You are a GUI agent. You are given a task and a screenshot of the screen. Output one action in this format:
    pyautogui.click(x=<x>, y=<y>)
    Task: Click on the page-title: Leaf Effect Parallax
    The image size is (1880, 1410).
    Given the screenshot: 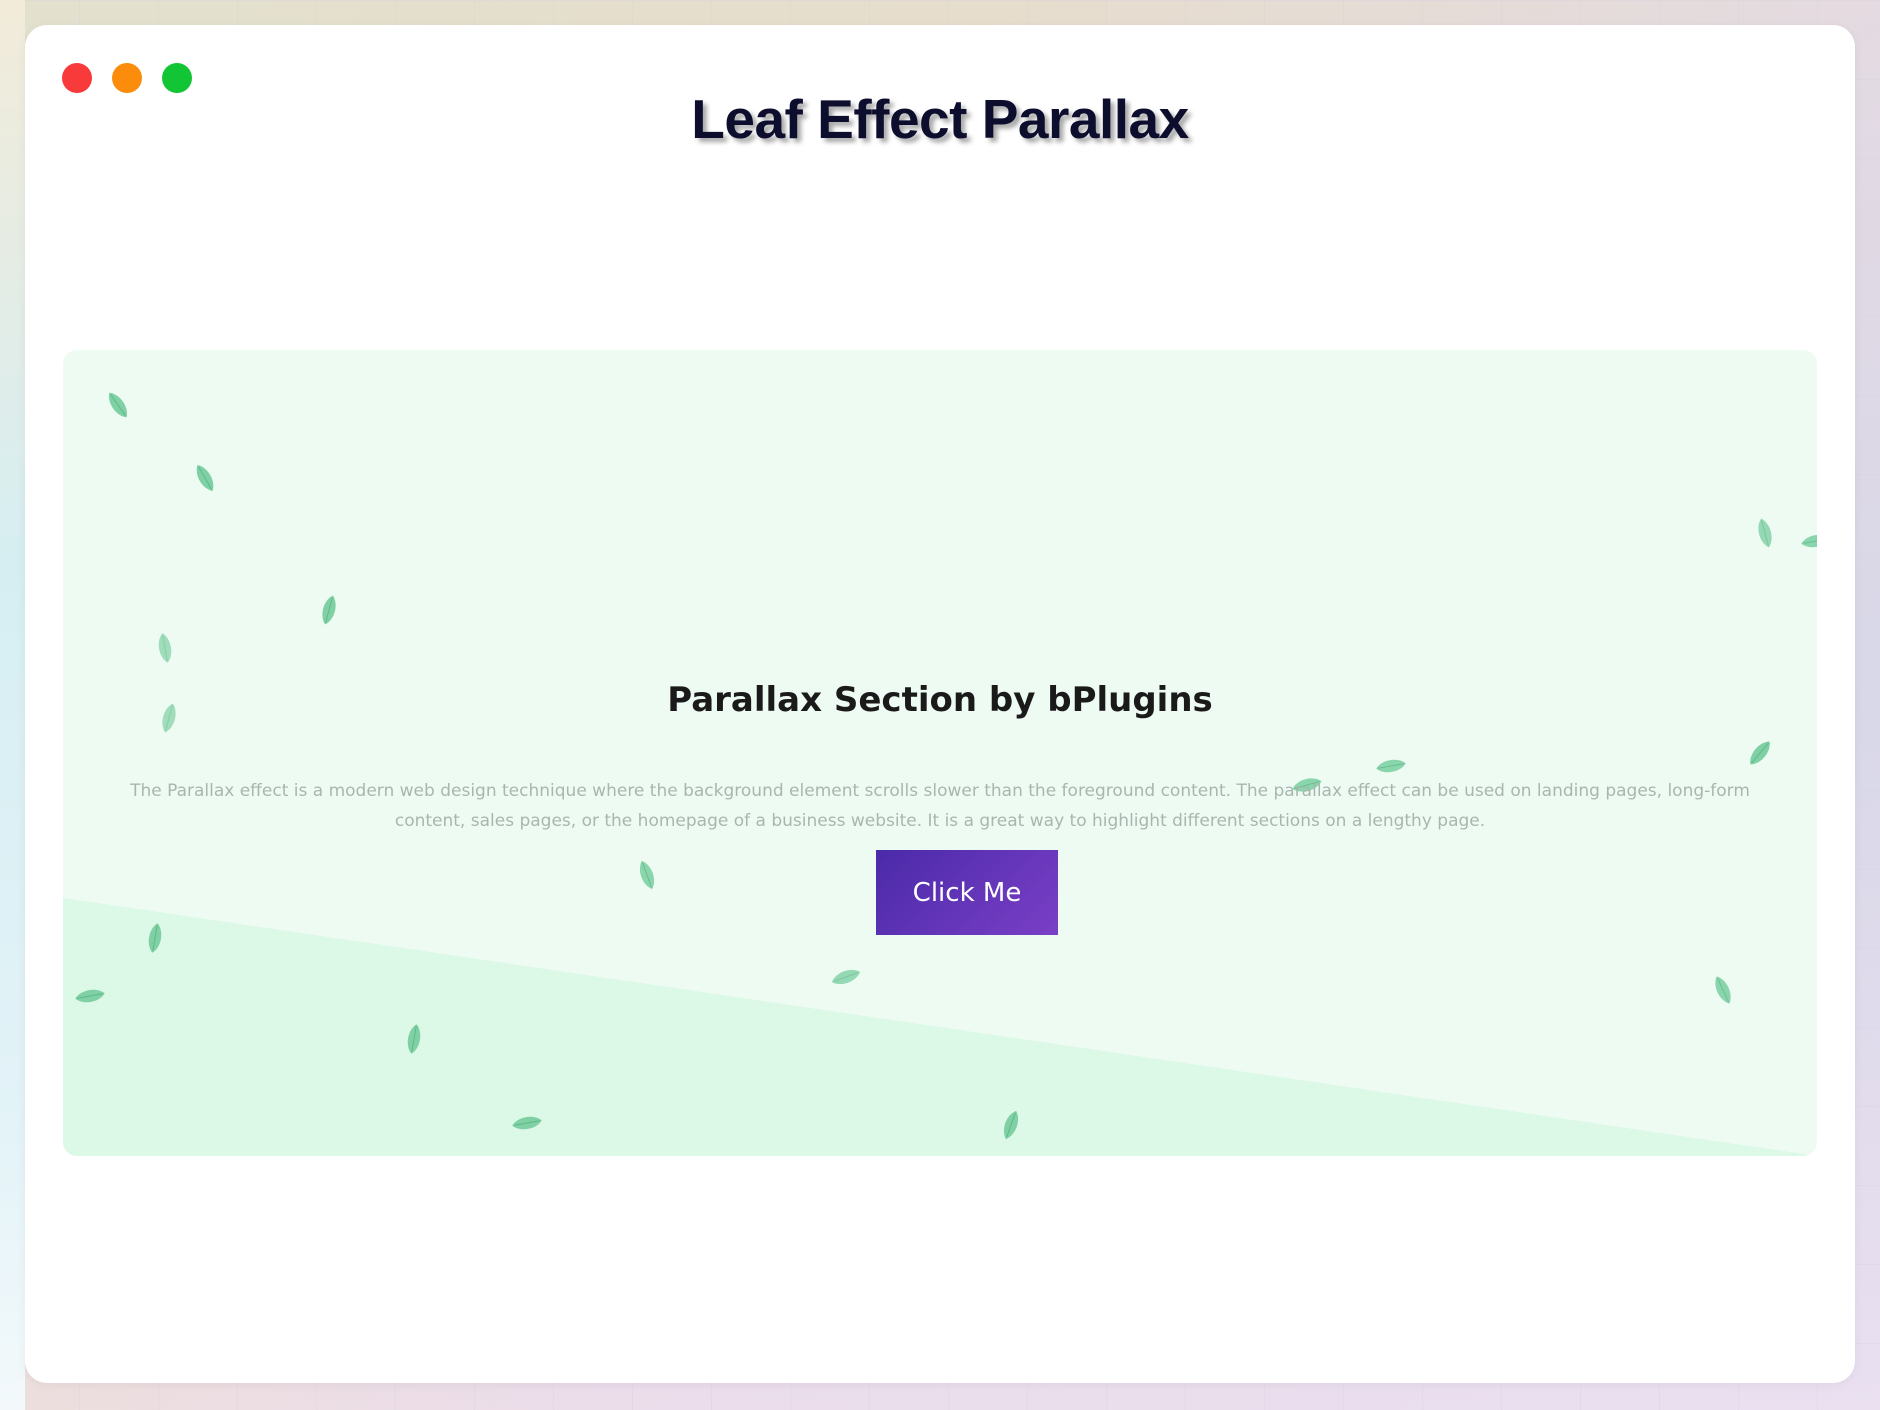 What is the action you would take?
    pyautogui.click(x=940, y=119)
    